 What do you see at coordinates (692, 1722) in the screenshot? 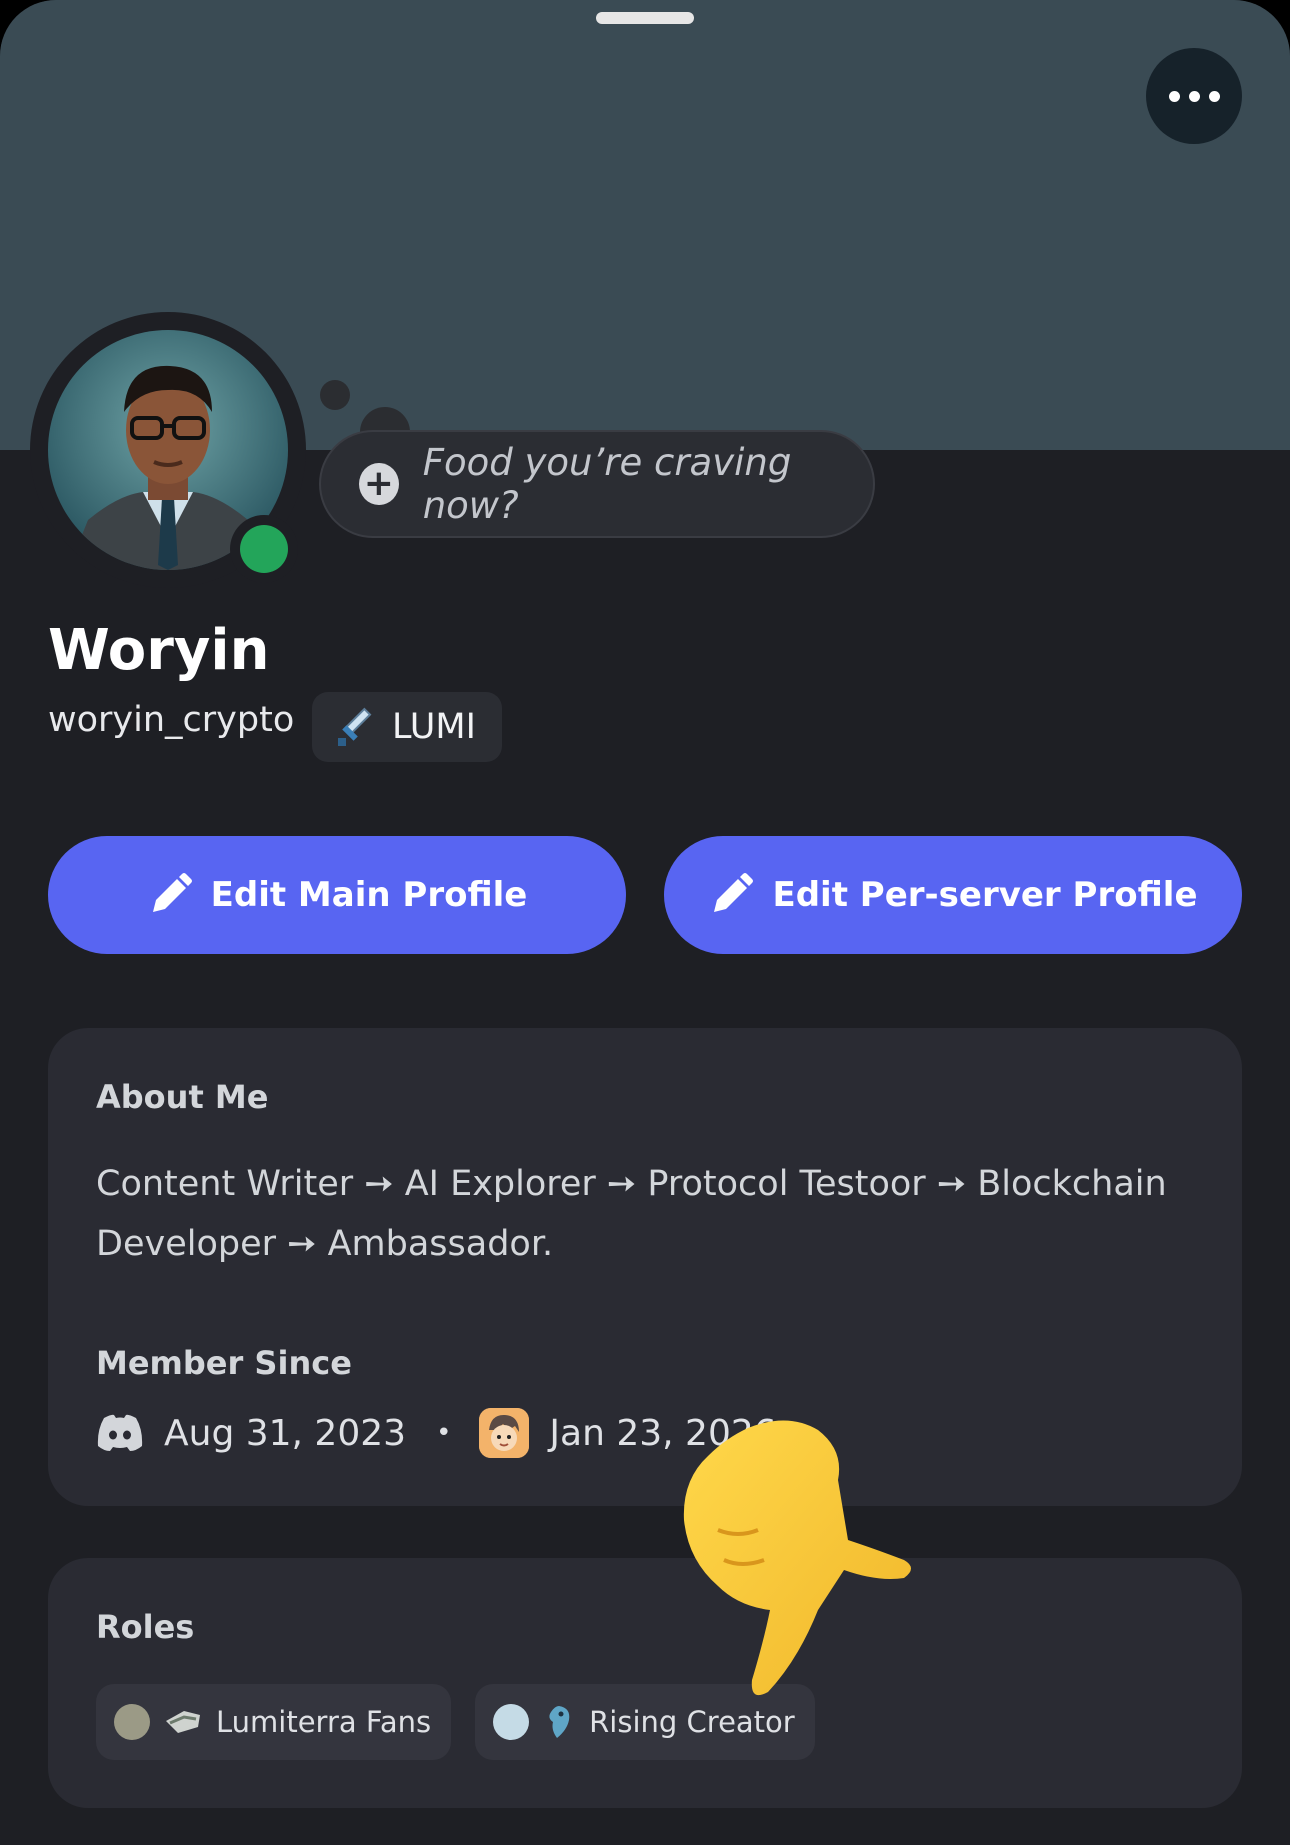
I see `role-label: Rising Creator` at bounding box center [692, 1722].